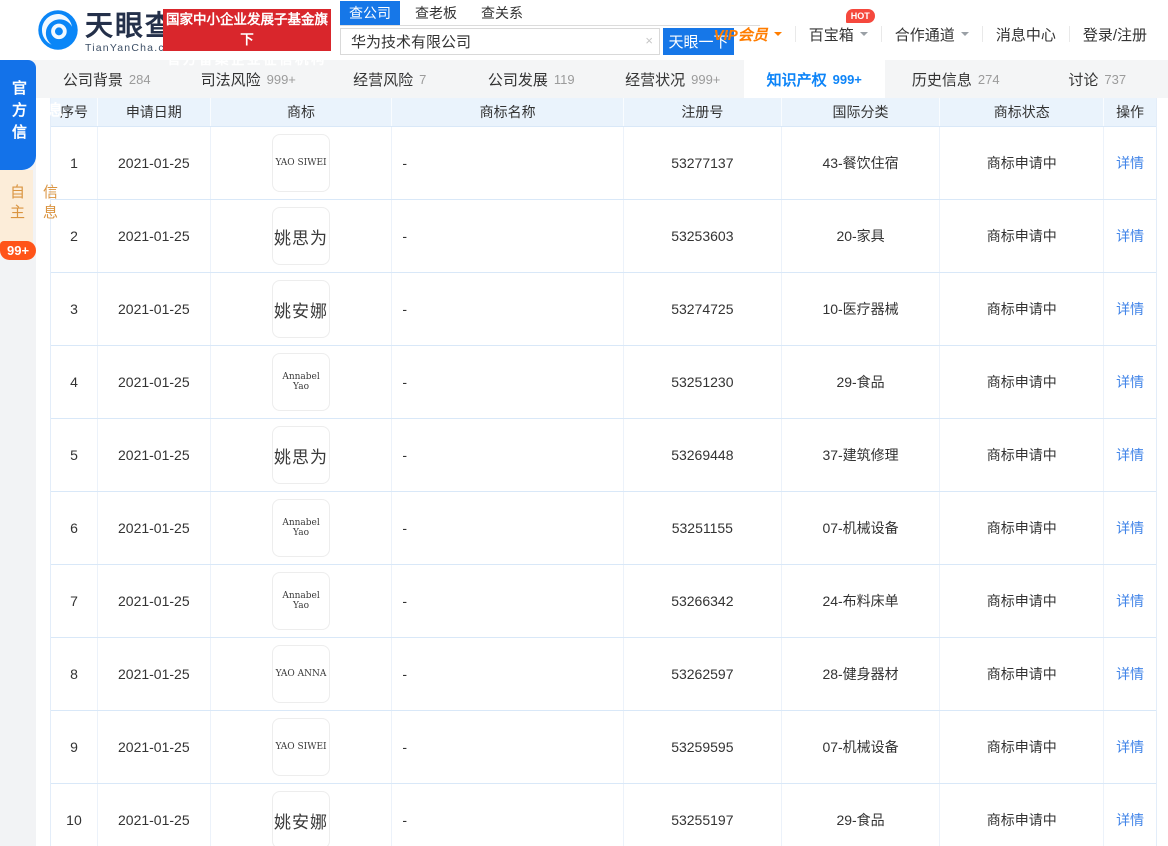  Describe the element at coordinates (29, 211) in the screenshot. I see `side-tab-self-info: 自主信息` at that location.